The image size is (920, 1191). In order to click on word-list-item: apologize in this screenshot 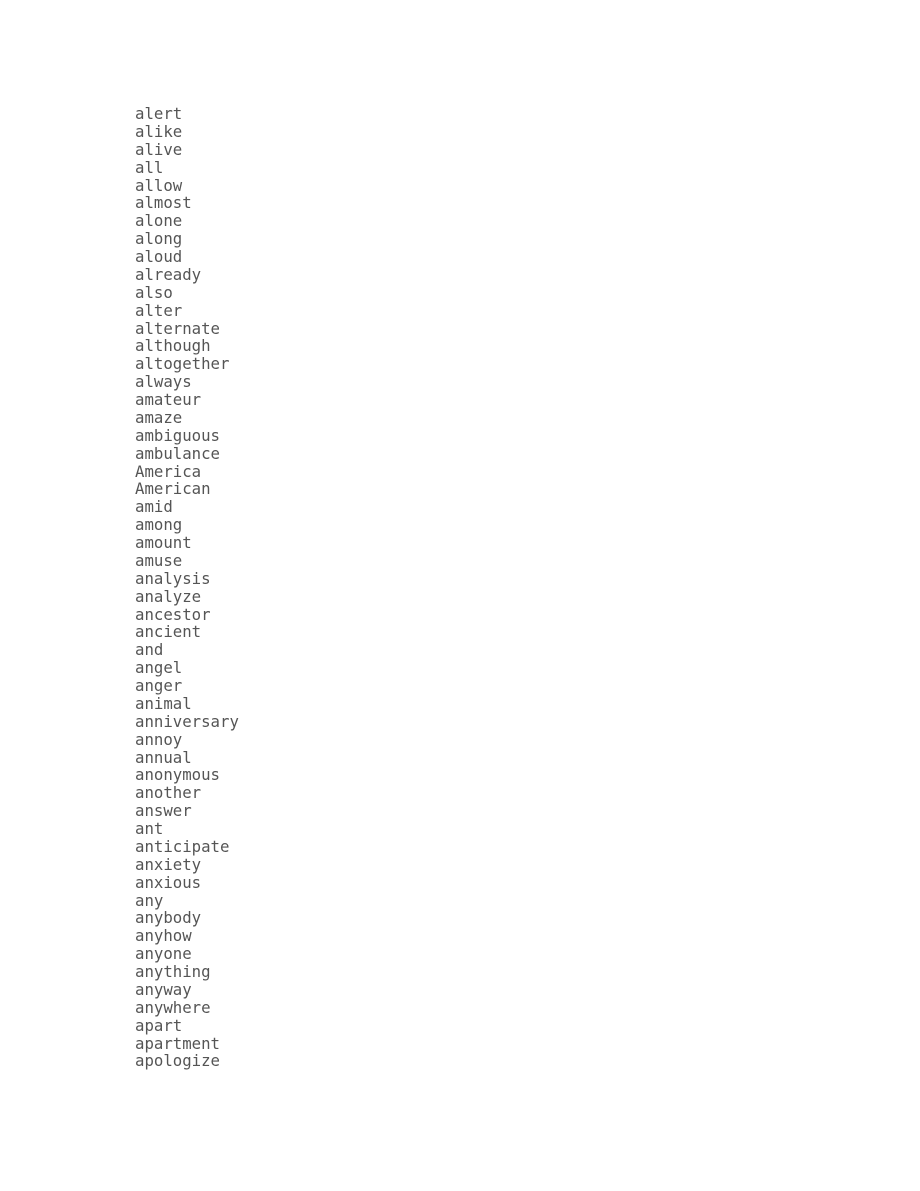, I will do `click(178, 1061)`.